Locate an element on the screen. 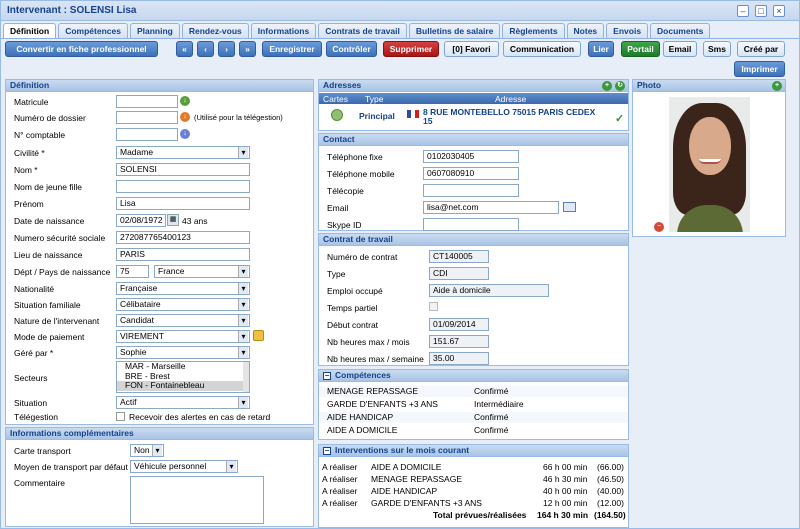  arrow-down-blue-icon: ↓ is located at coordinates (185, 134).